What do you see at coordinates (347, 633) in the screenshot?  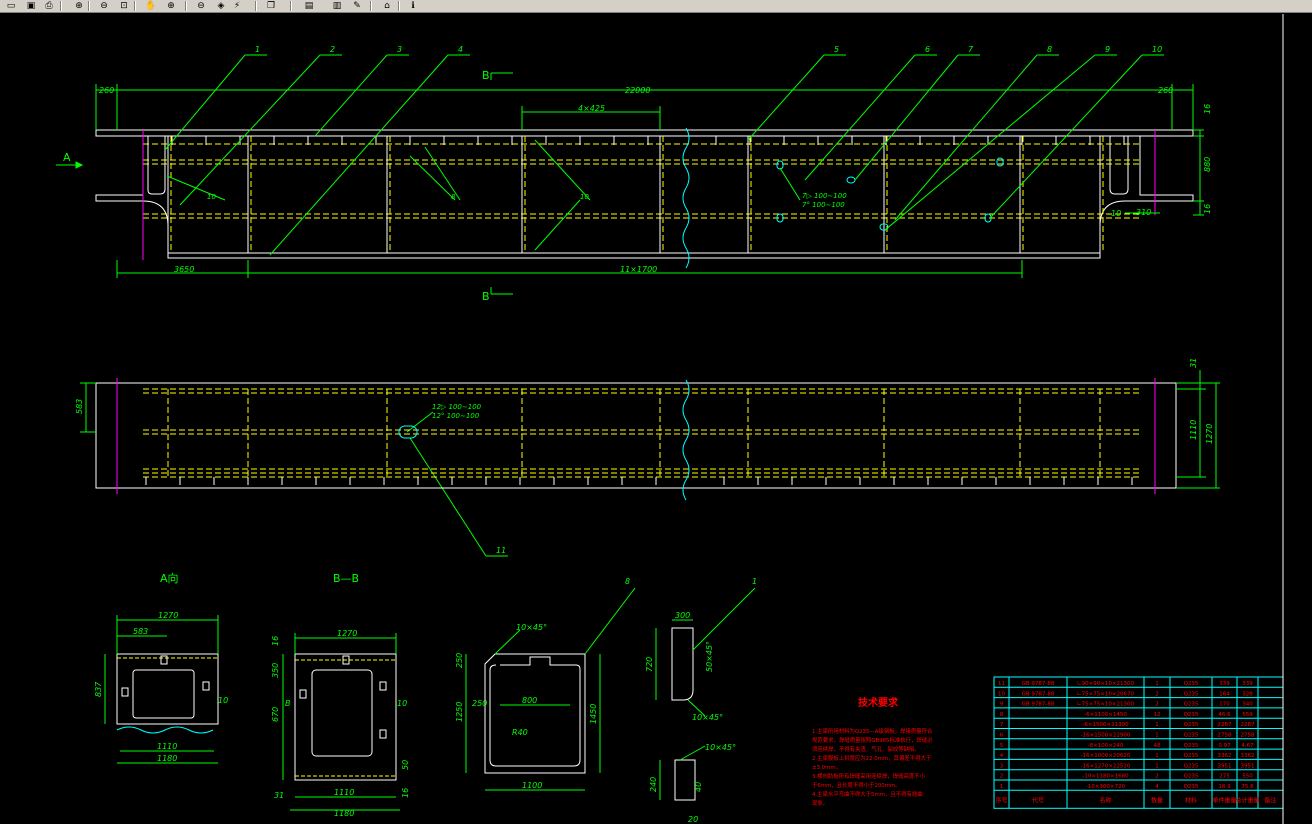 I see `sb-w-top: 1270` at bounding box center [347, 633].